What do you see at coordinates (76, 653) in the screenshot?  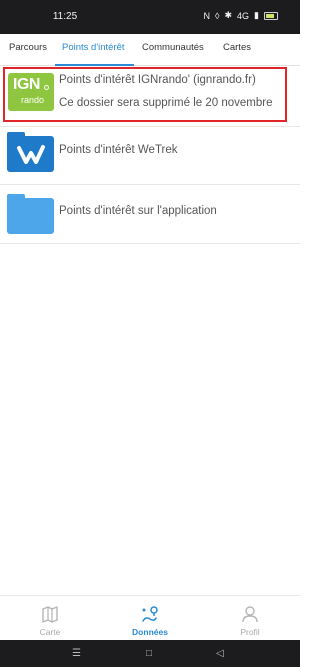 I see `menu-icon: ☰` at bounding box center [76, 653].